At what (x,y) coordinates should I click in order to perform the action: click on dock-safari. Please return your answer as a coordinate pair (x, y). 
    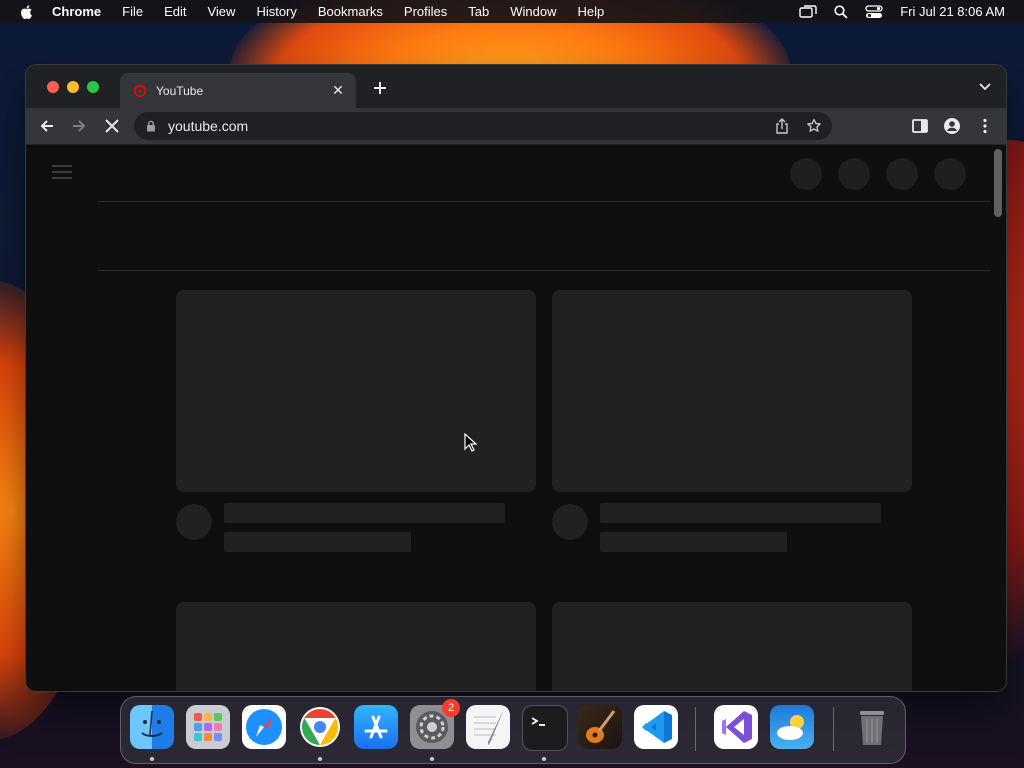
    Looking at the image, I should click on (264, 727).